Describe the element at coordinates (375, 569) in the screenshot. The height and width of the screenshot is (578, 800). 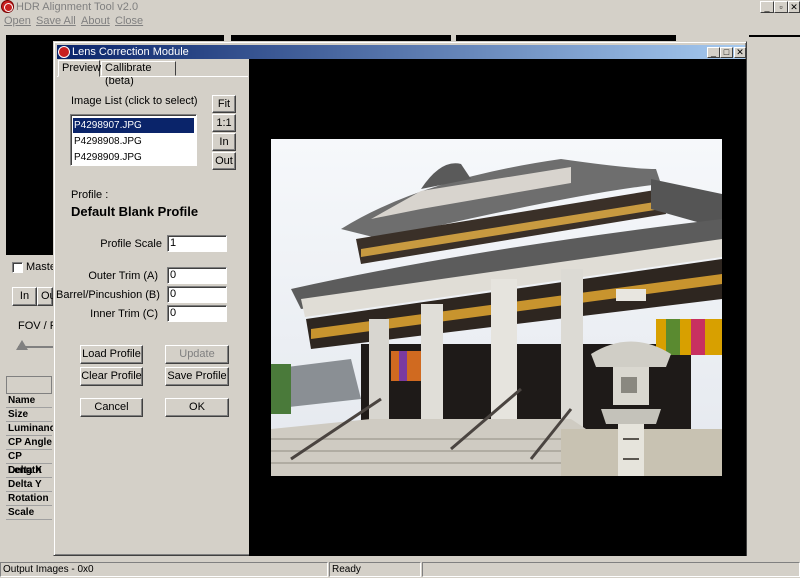
I see `status-state: Ready` at that location.